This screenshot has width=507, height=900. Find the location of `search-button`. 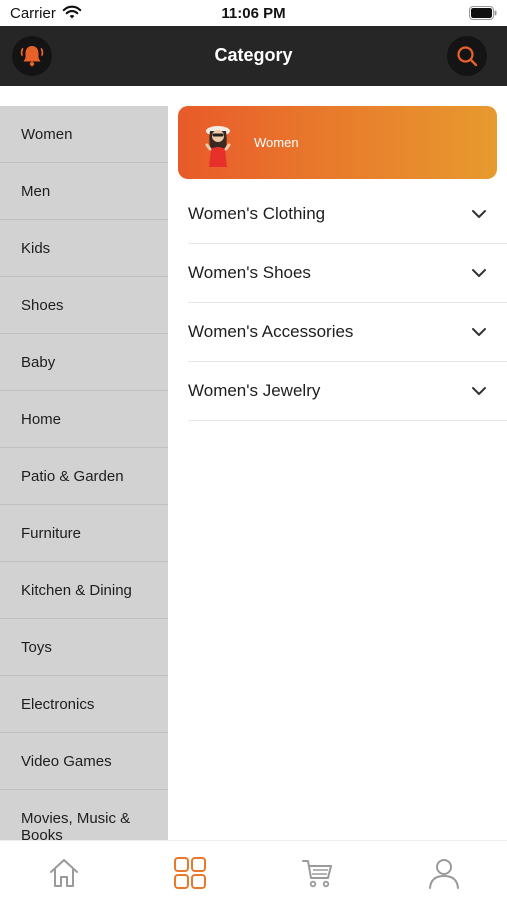

search-button is located at coordinates (467, 56).